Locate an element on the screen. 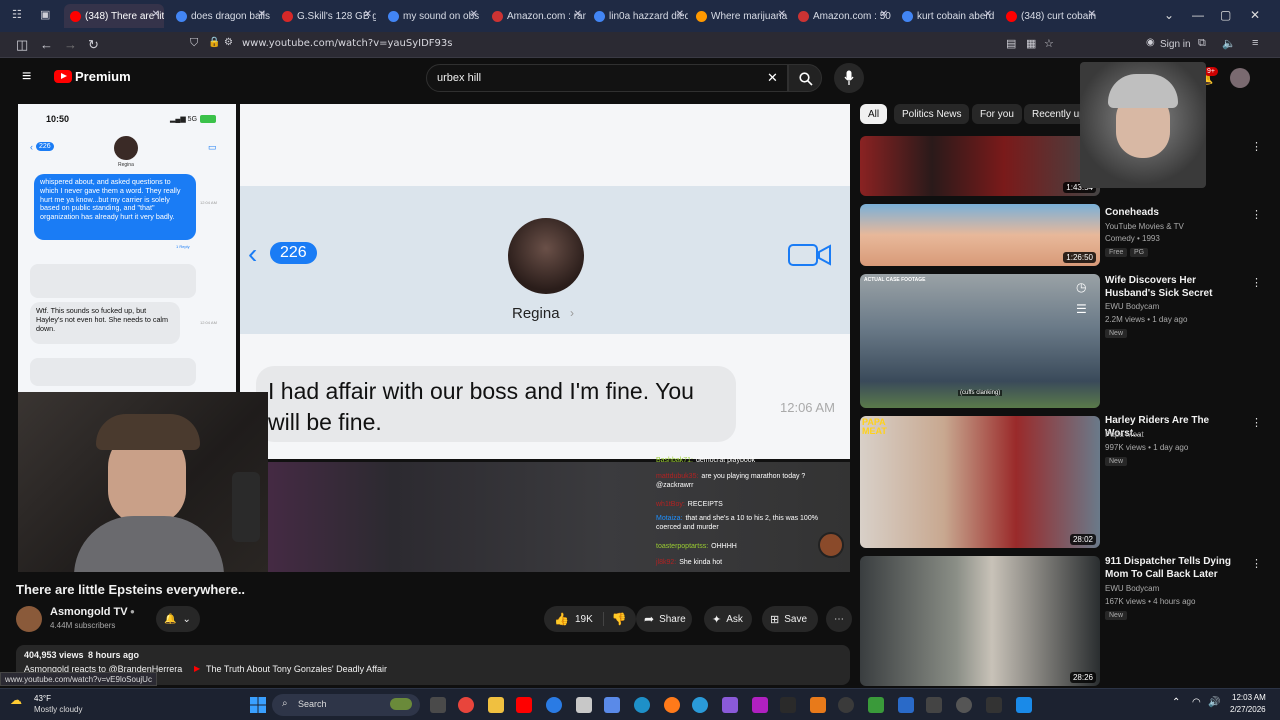  start-button is located at coordinates (258, 705).